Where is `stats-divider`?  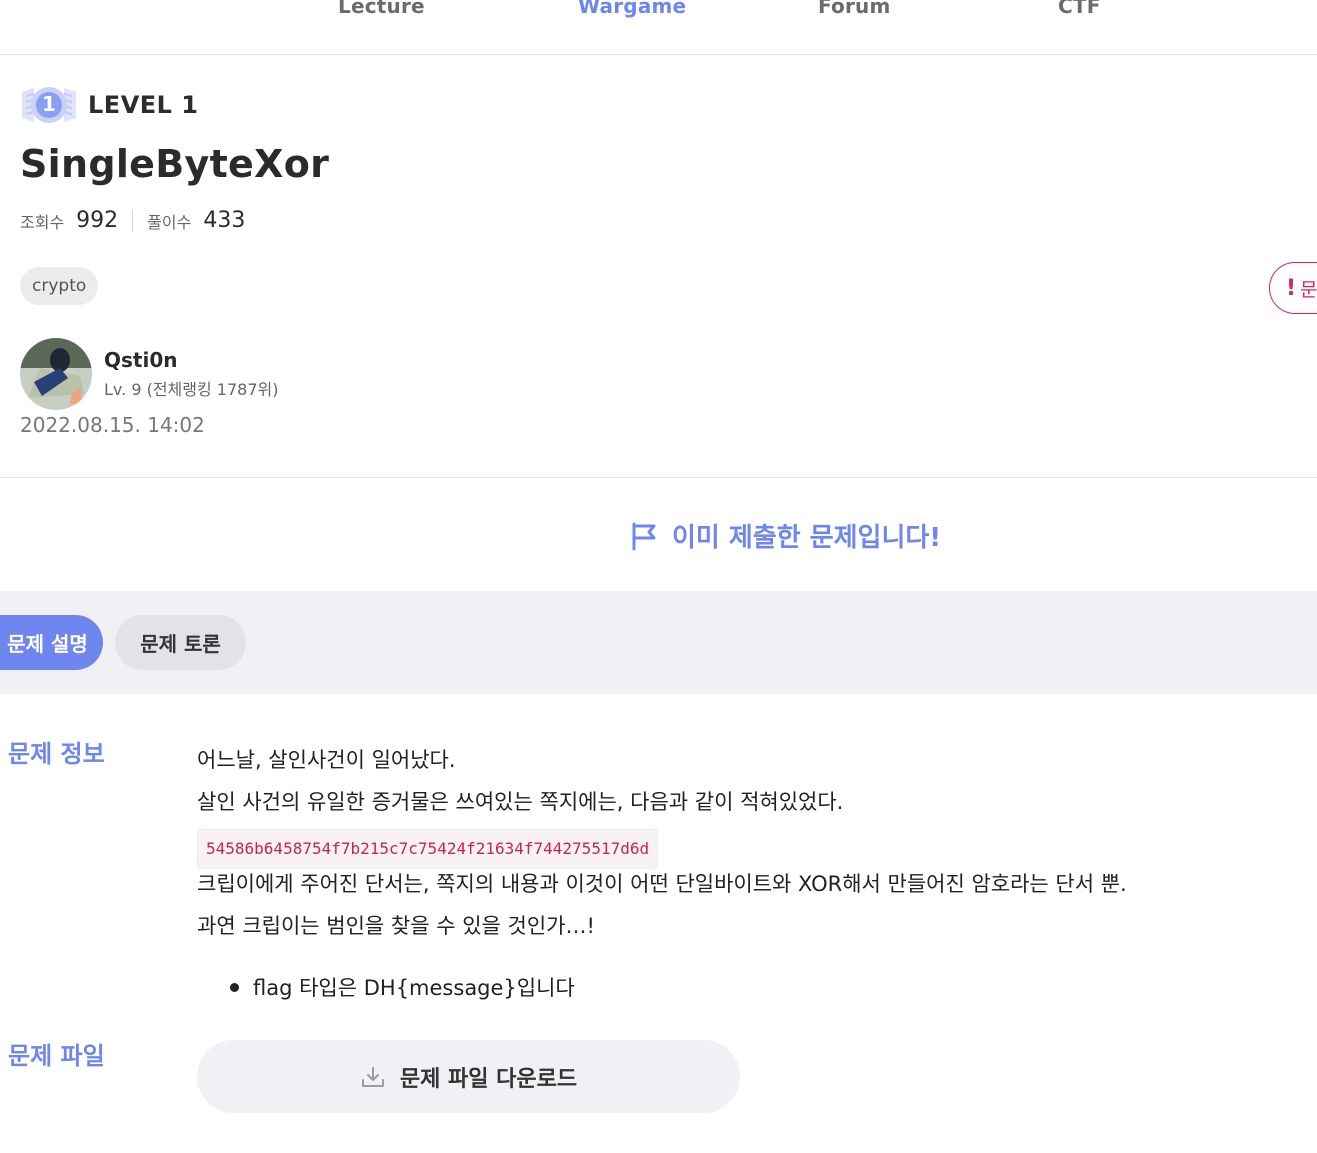
stats-divider is located at coordinates (133, 220).